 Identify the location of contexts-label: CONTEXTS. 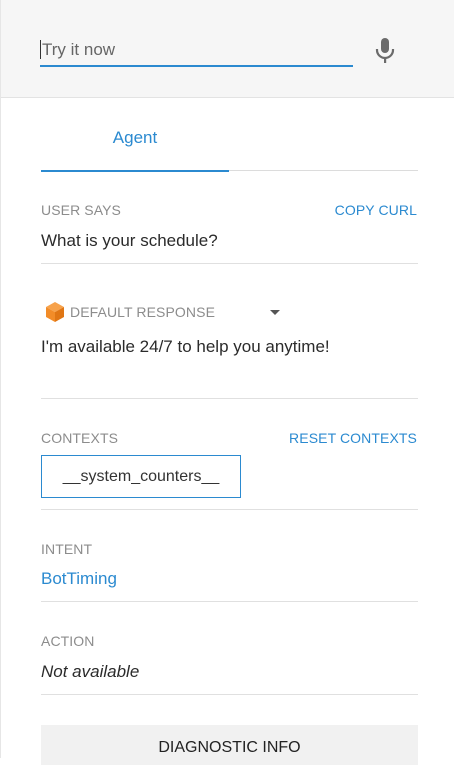
(80, 438).